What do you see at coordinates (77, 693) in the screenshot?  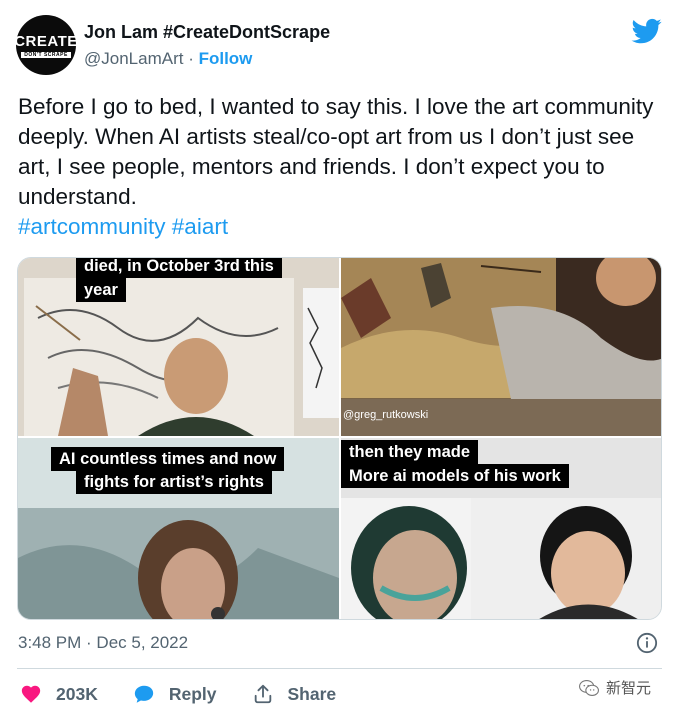 I see `like-count: 203K` at bounding box center [77, 693].